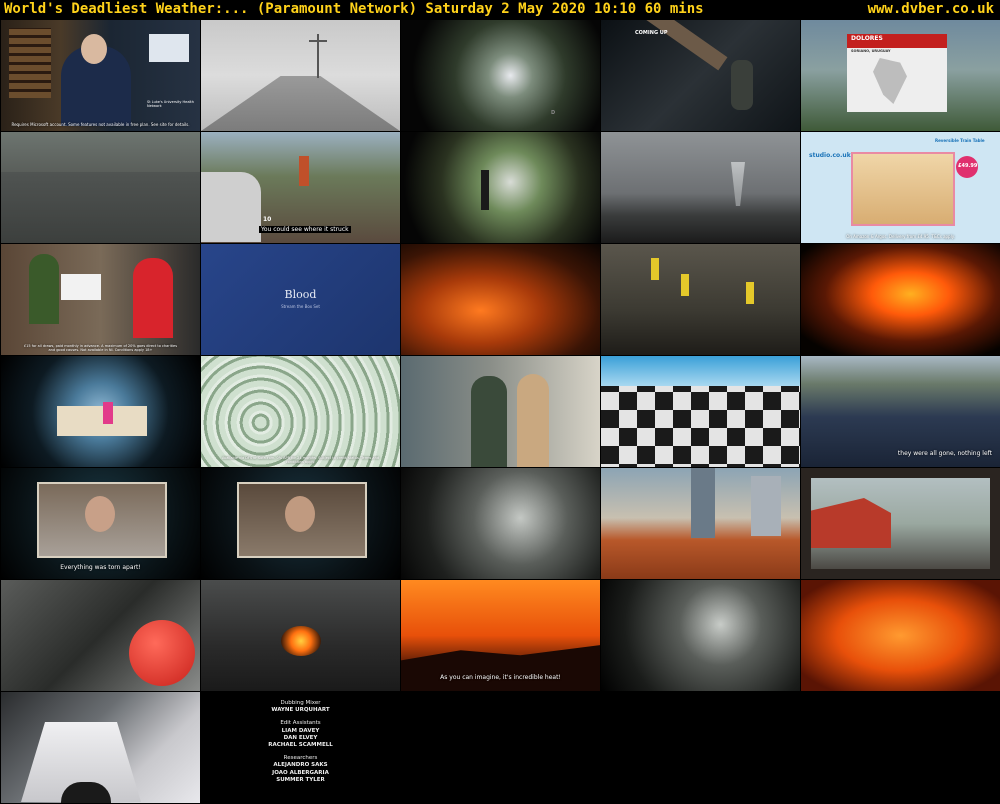 This screenshot has width=1000, height=804. What do you see at coordinates (944, 453) in the screenshot?
I see `thumbnail-20-caption: they were all gone, nothing left` at bounding box center [944, 453].